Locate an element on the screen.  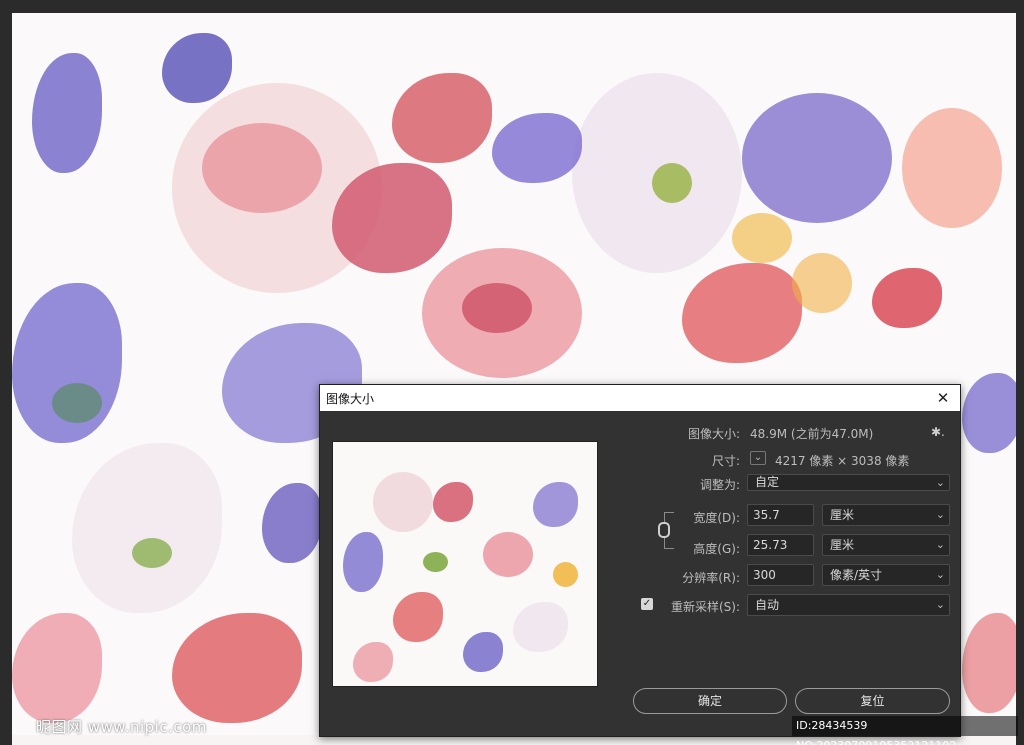
fit-to-value: 自定 is located at coordinates (767, 482).